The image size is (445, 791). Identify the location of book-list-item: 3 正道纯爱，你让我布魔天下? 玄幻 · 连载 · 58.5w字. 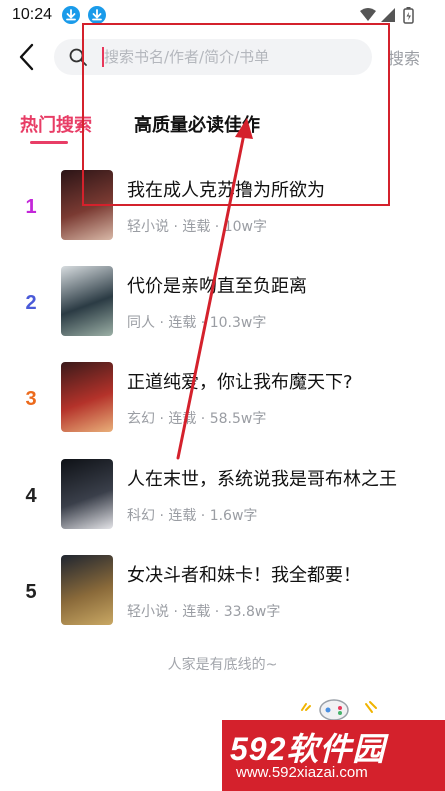
(222, 402).